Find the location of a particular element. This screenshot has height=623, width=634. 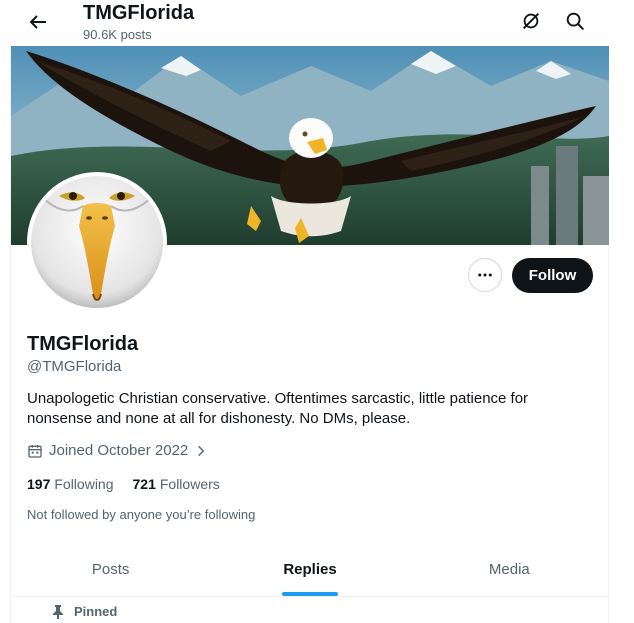

profile-handle: @TMGFlorida is located at coordinates (74, 366).